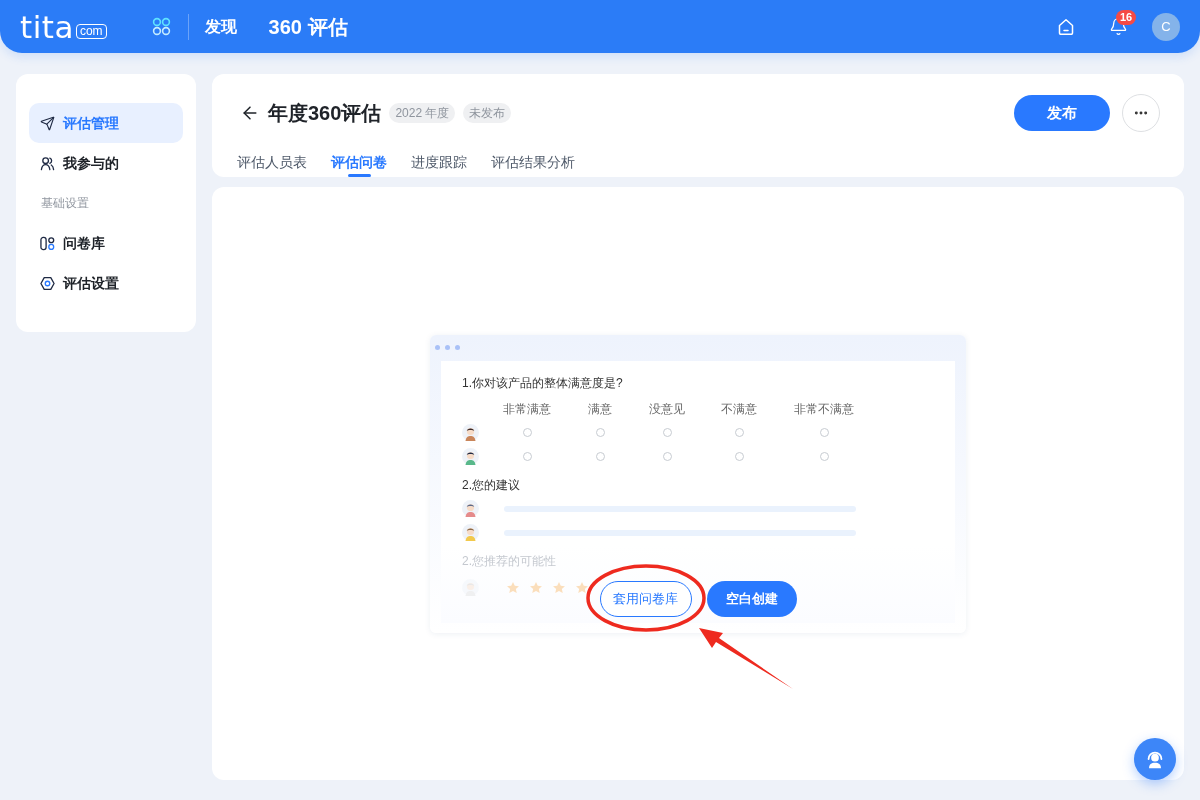 The height and width of the screenshot is (800, 1200). Describe the element at coordinates (106, 163) in the screenshot. I see `sidebar-item: 我参与的` at that location.